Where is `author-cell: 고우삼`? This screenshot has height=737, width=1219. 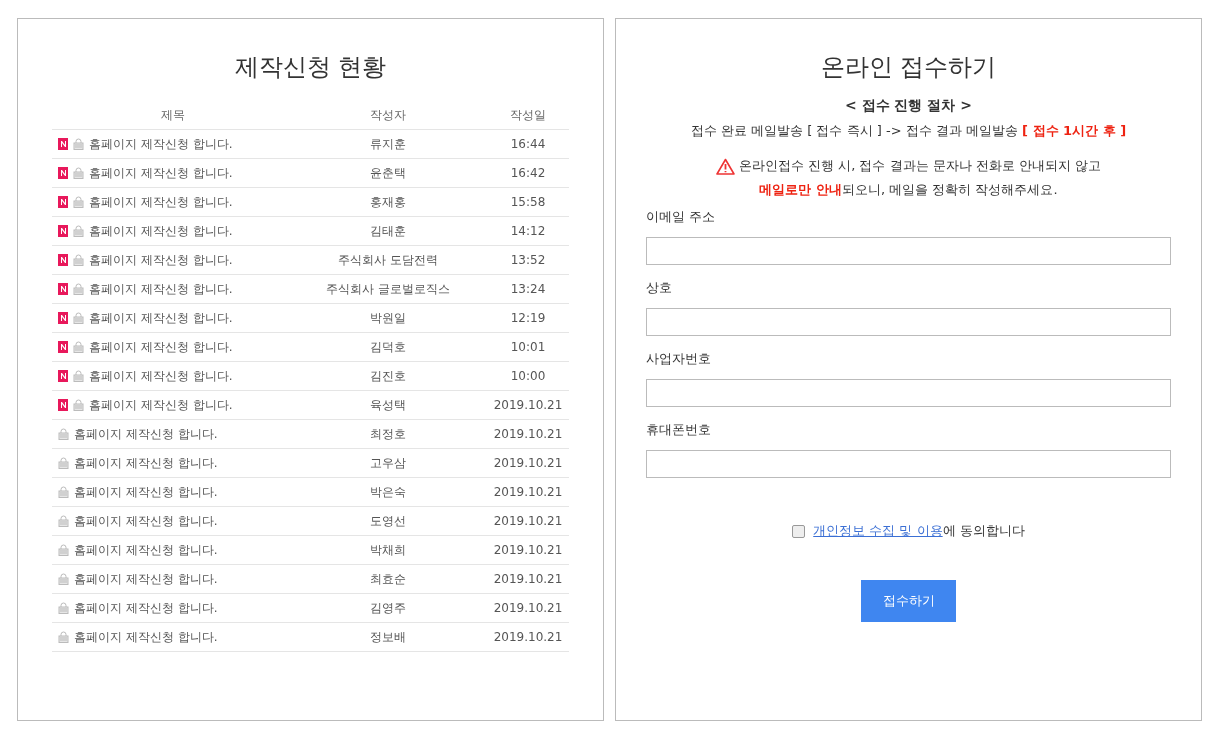
author-cell: 고우삼 is located at coordinates (388, 463).